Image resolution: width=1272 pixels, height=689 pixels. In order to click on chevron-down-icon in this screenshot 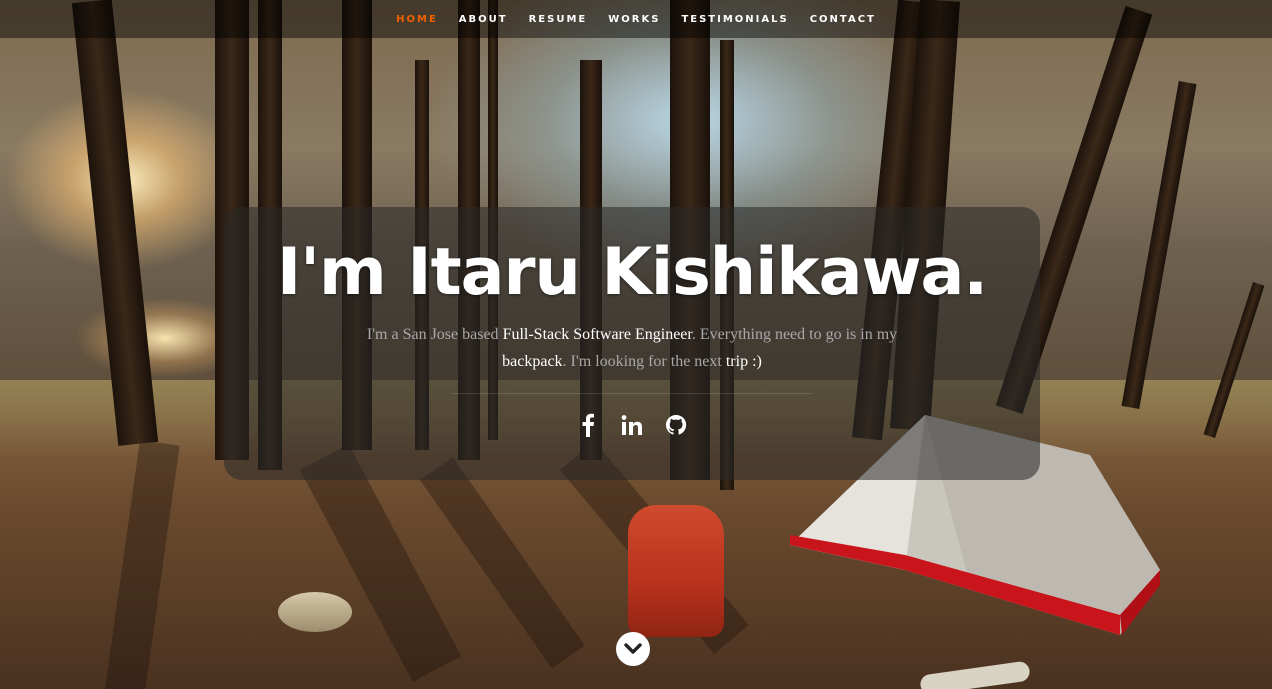, I will do `click(633, 648)`.